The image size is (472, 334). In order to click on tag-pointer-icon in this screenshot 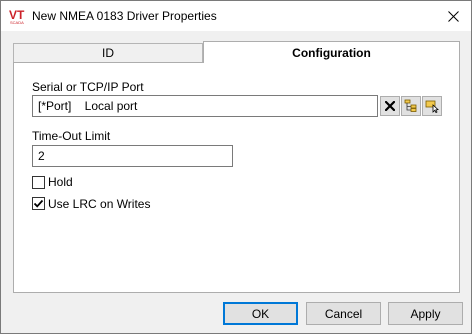, I will do `click(432, 106)`.